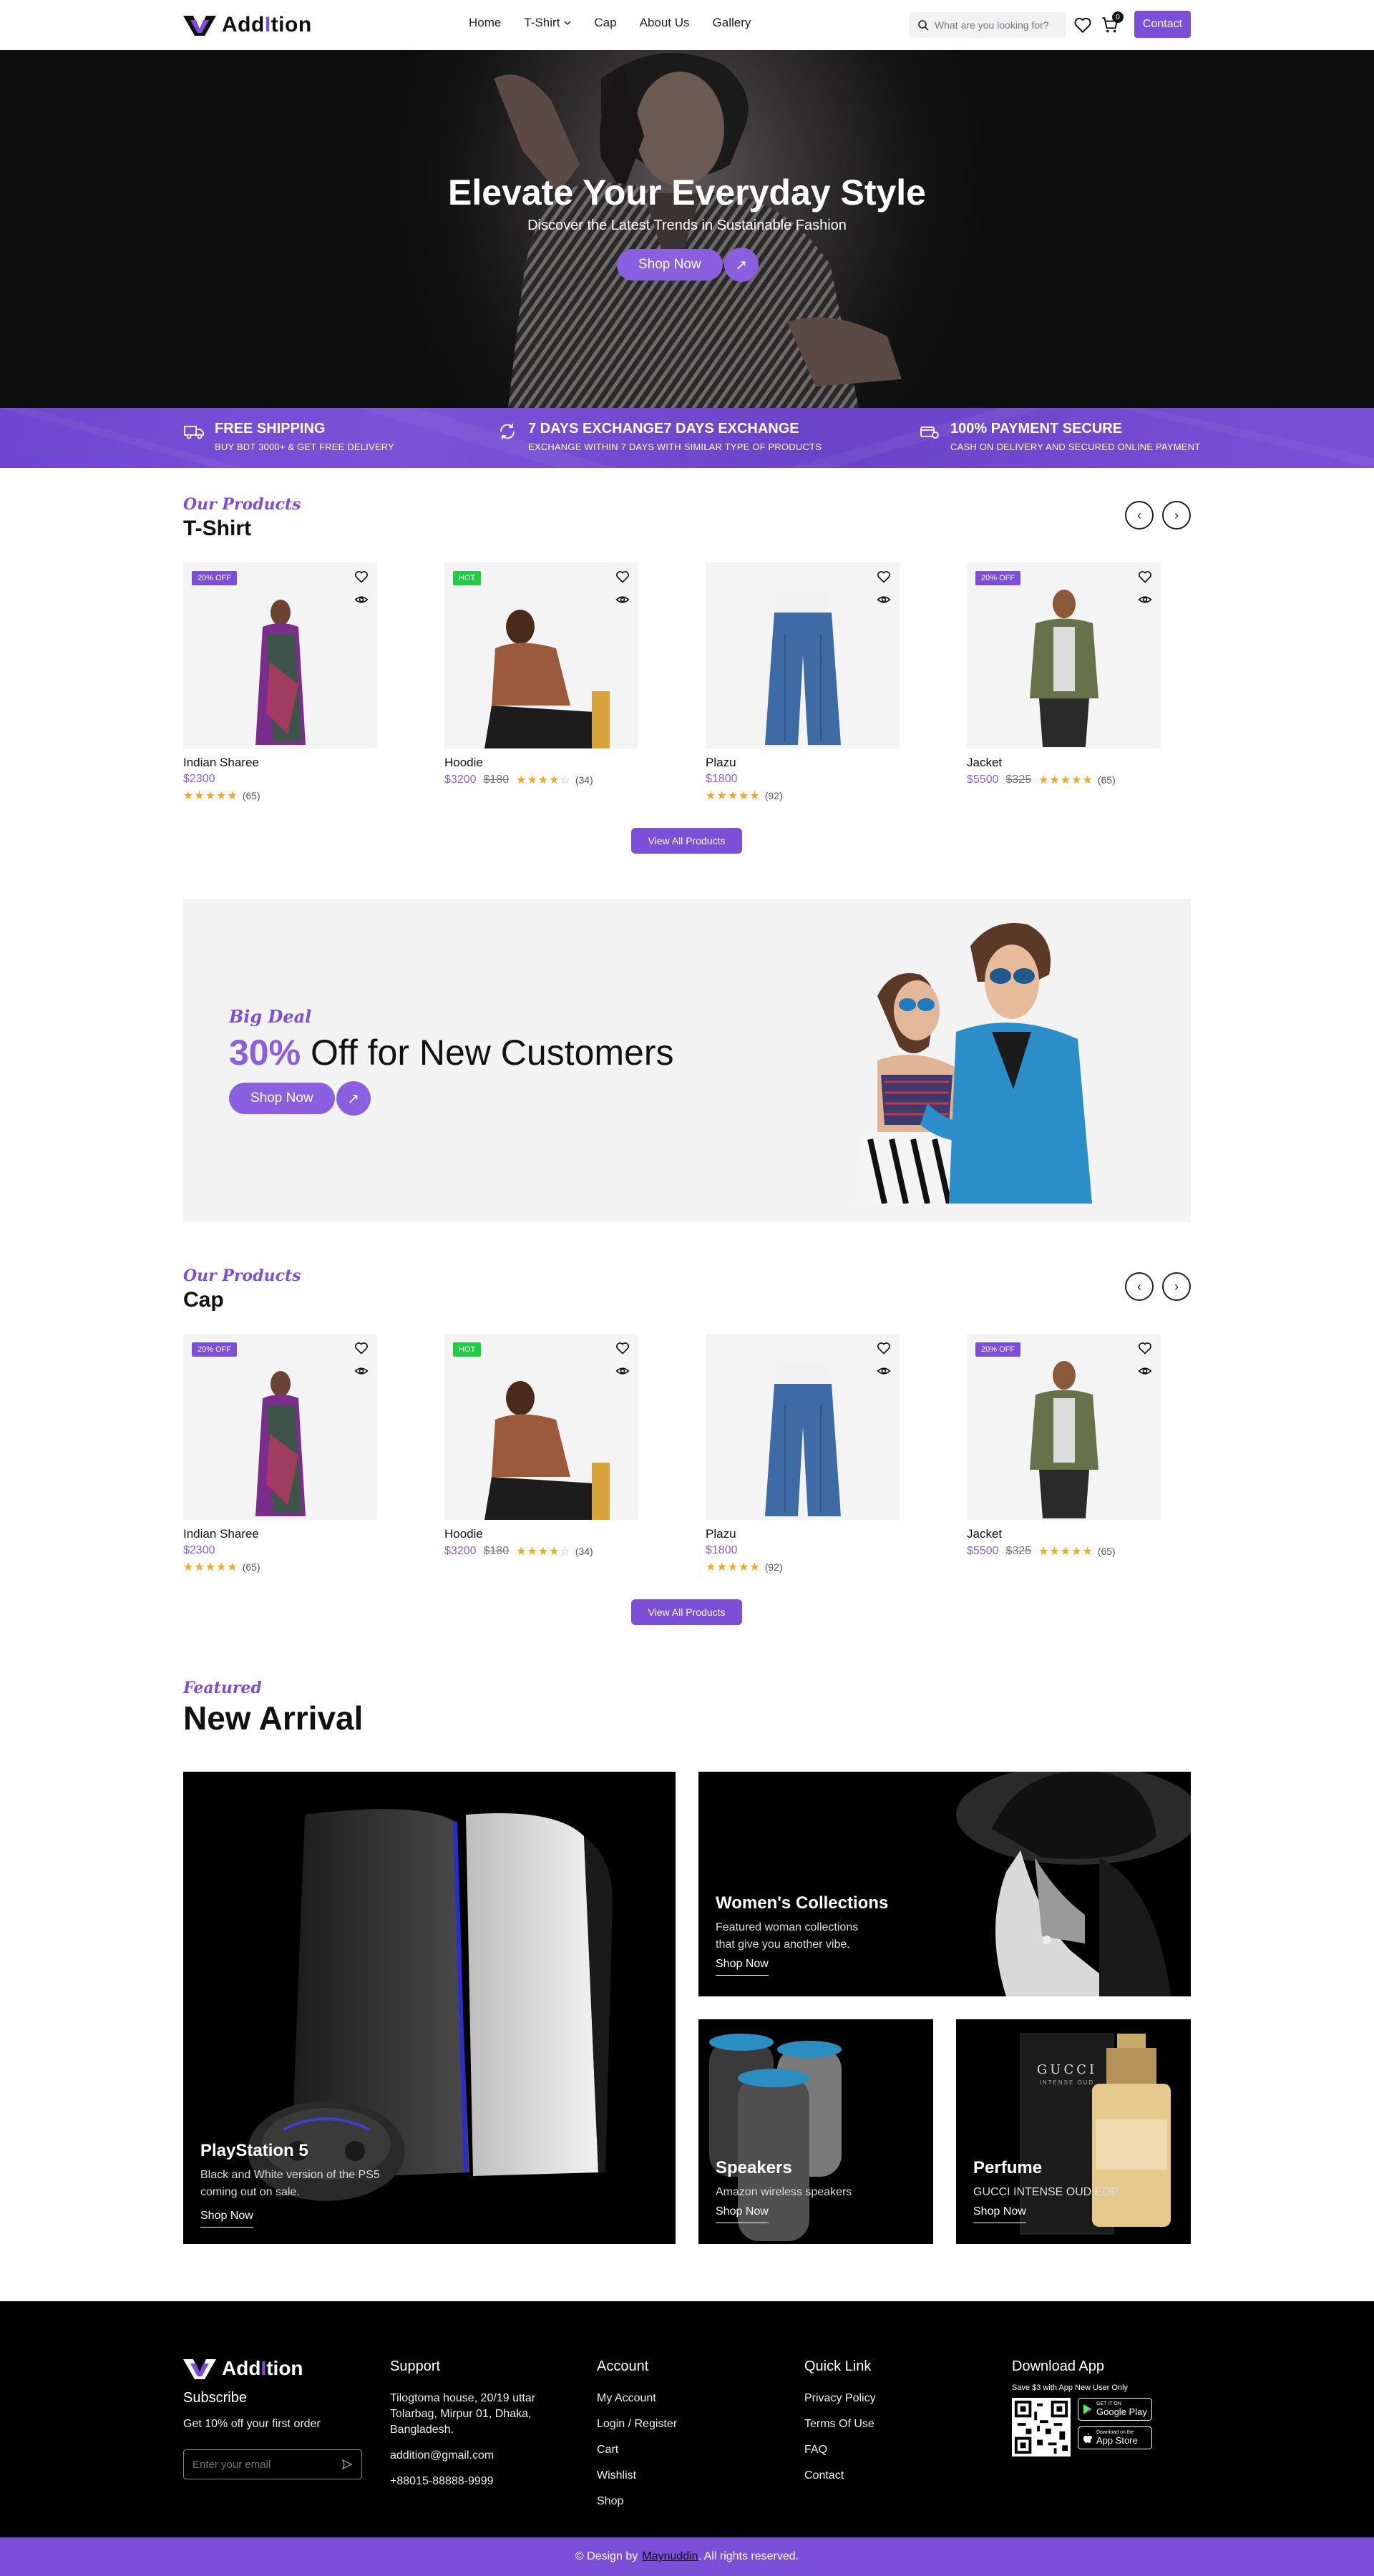 The width and height of the screenshot is (1374, 2576). I want to click on app-store-button: Download on the App Store, so click(1115, 2437).